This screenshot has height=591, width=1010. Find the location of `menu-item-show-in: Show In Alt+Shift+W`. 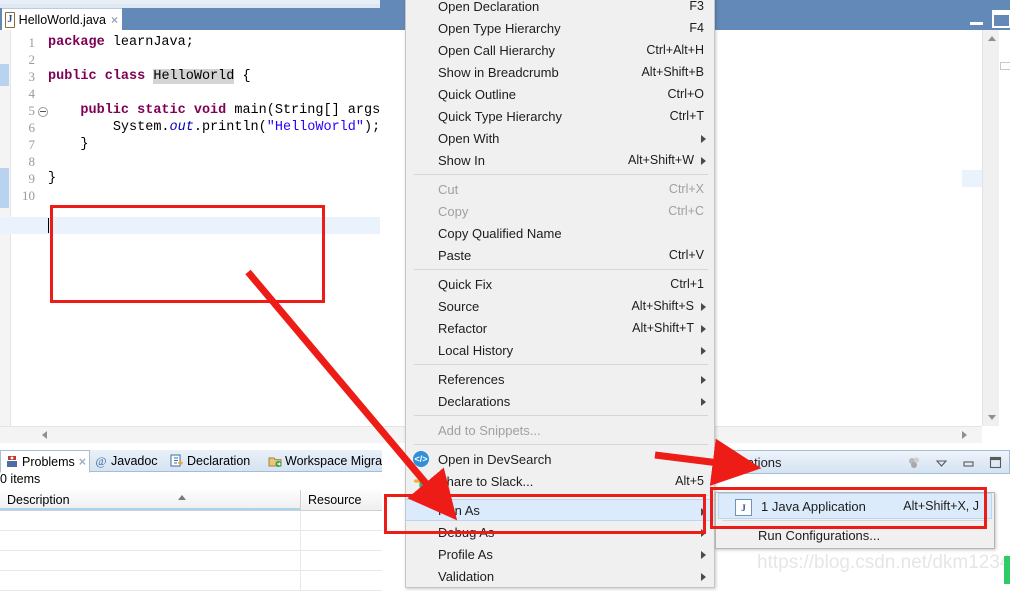

menu-item-show-in: Show In Alt+Shift+W is located at coordinates (560, 160).